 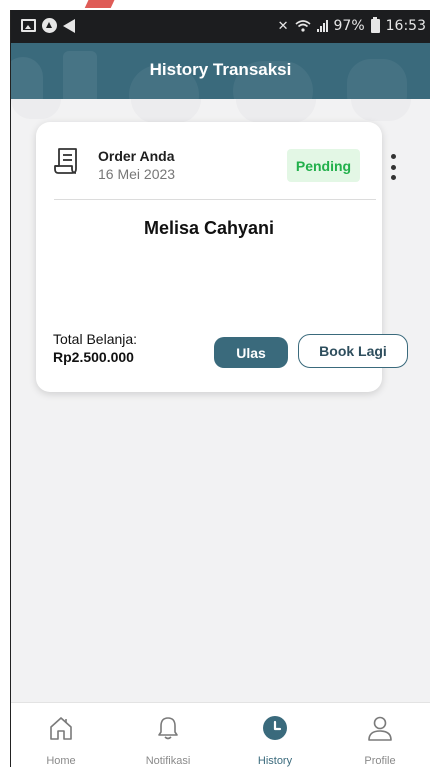 What do you see at coordinates (220, 734) in the screenshot?
I see `bottom-nav: Home Notifikasi History Profile` at bounding box center [220, 734].